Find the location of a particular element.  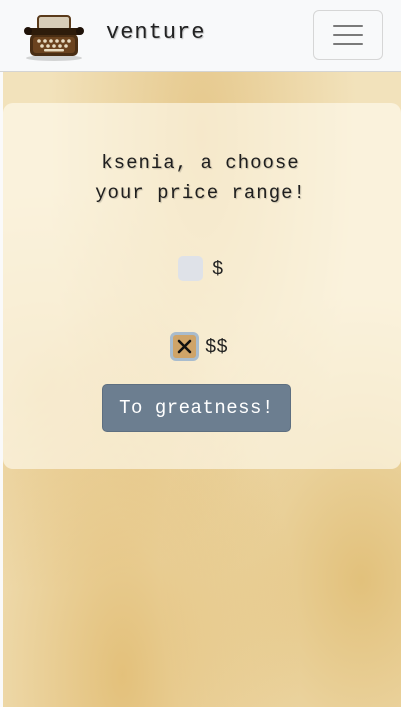

checkbox-medium is located at coordinates (184, 346).